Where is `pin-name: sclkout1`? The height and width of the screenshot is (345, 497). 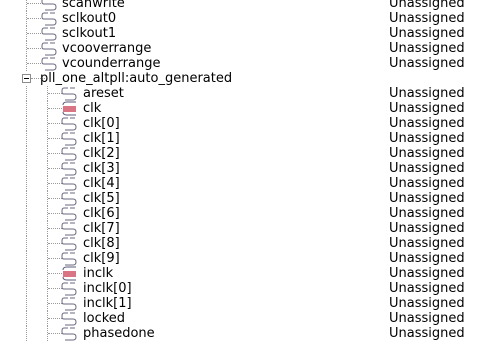
pin-name: sclkout1 is located at coordinates (89, 33).